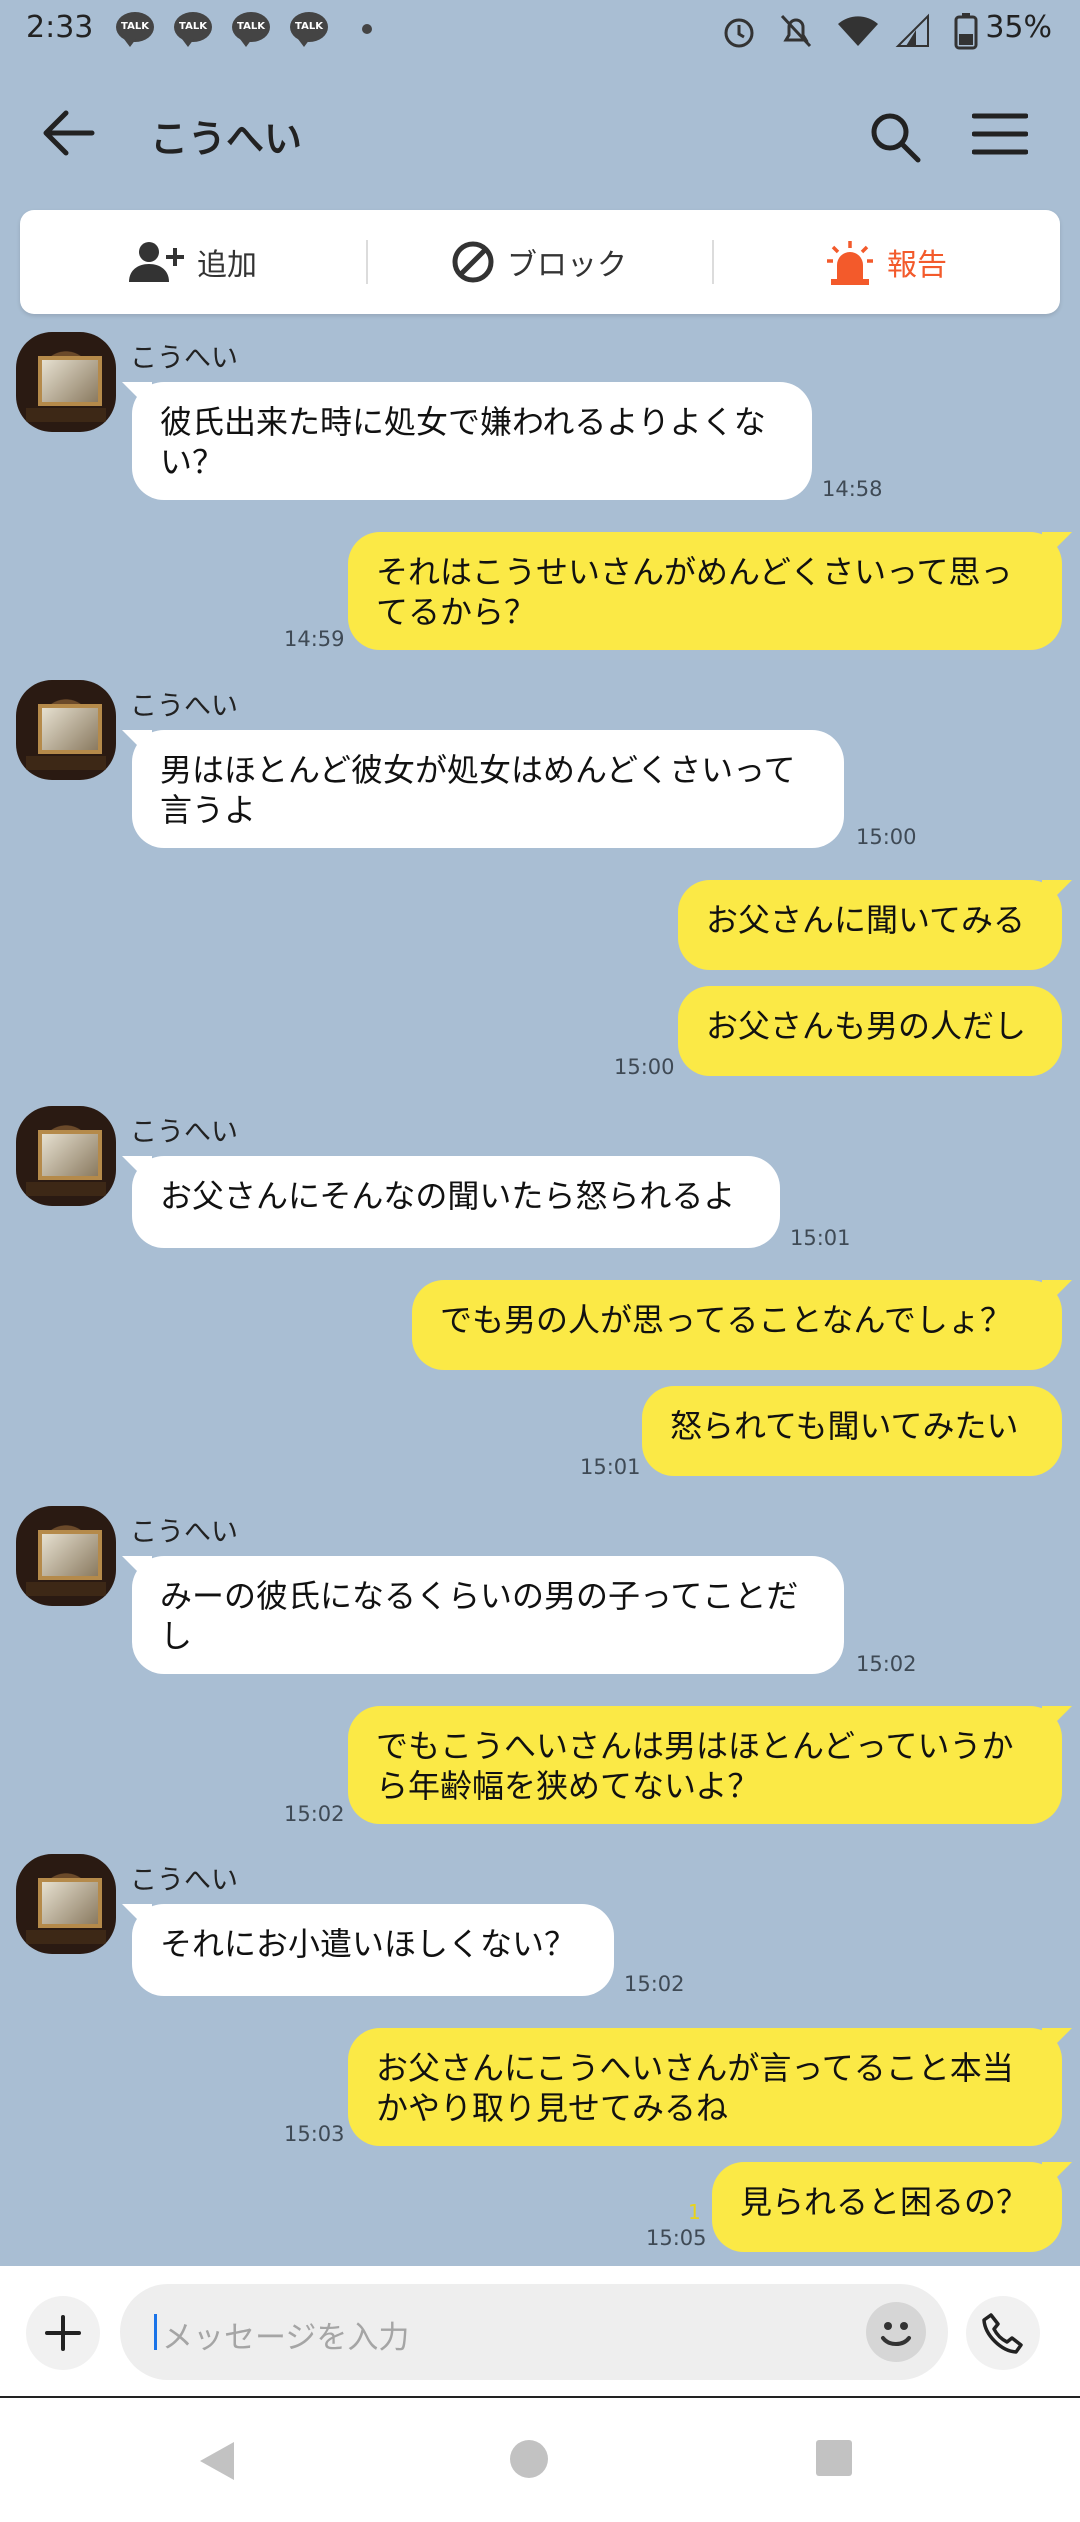 The width and height of the screenshot is (1080, 2522). I want to click on incoming-message: 彼氏出来た時に処女で嫌われるよりよくな い？, so click(472, 441).